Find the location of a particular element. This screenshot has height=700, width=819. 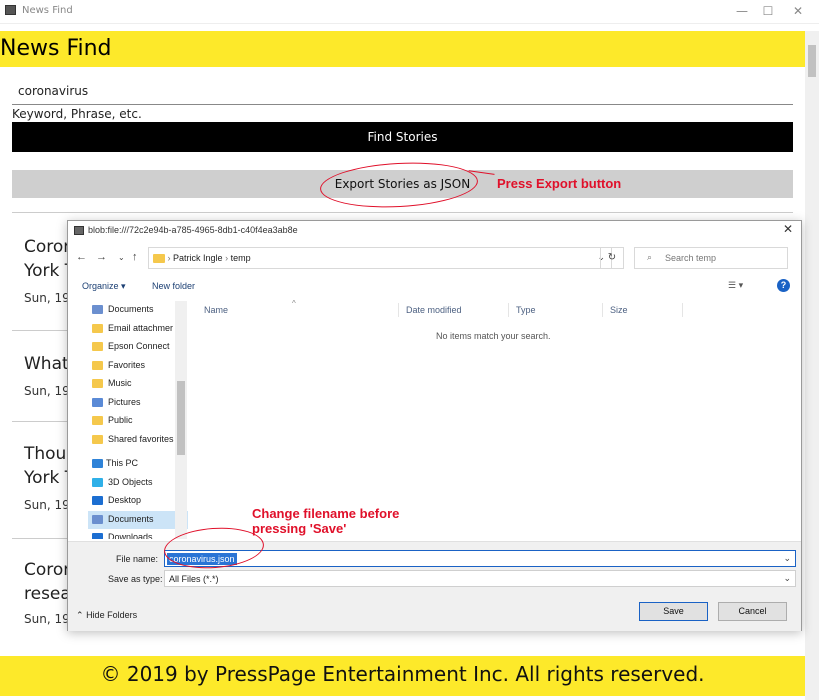

nav-item-label: Email attachmer is located at coordinates (141, 327).